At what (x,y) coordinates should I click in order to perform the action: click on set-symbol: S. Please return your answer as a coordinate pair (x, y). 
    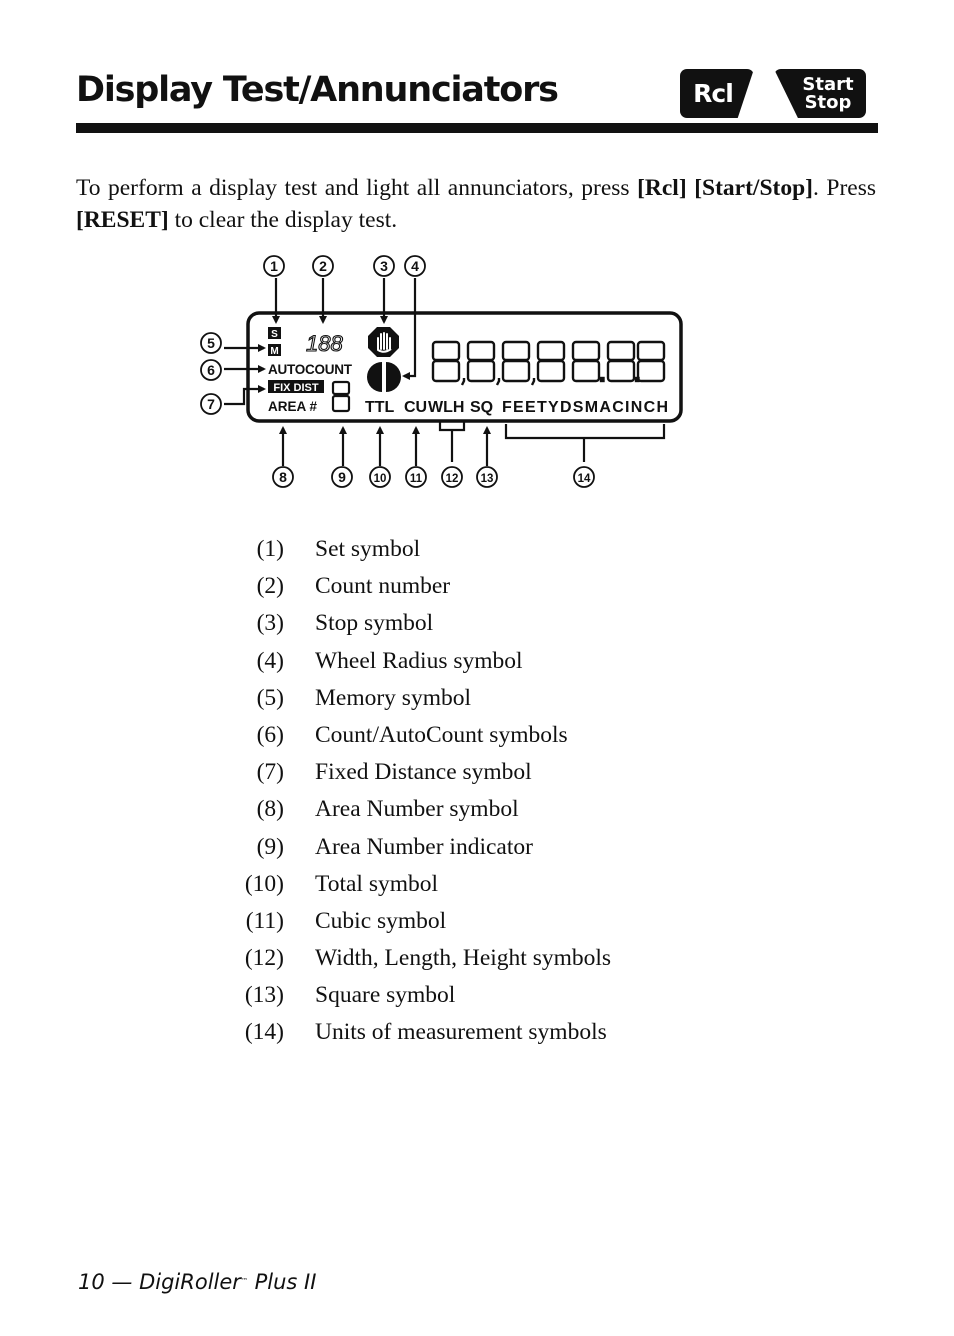
    Looking at the image, I should click on (274, 334).